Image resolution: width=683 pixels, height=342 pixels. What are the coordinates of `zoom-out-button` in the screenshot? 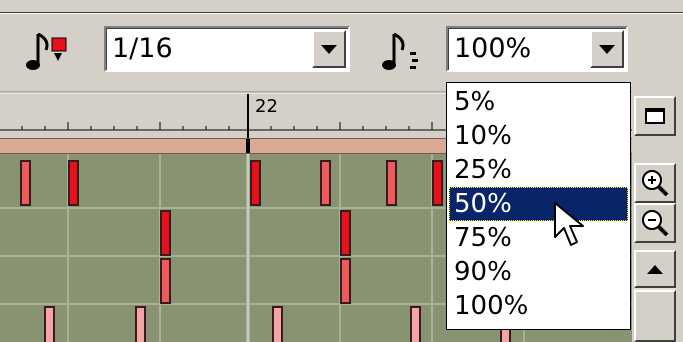 It's located at (655, 223).